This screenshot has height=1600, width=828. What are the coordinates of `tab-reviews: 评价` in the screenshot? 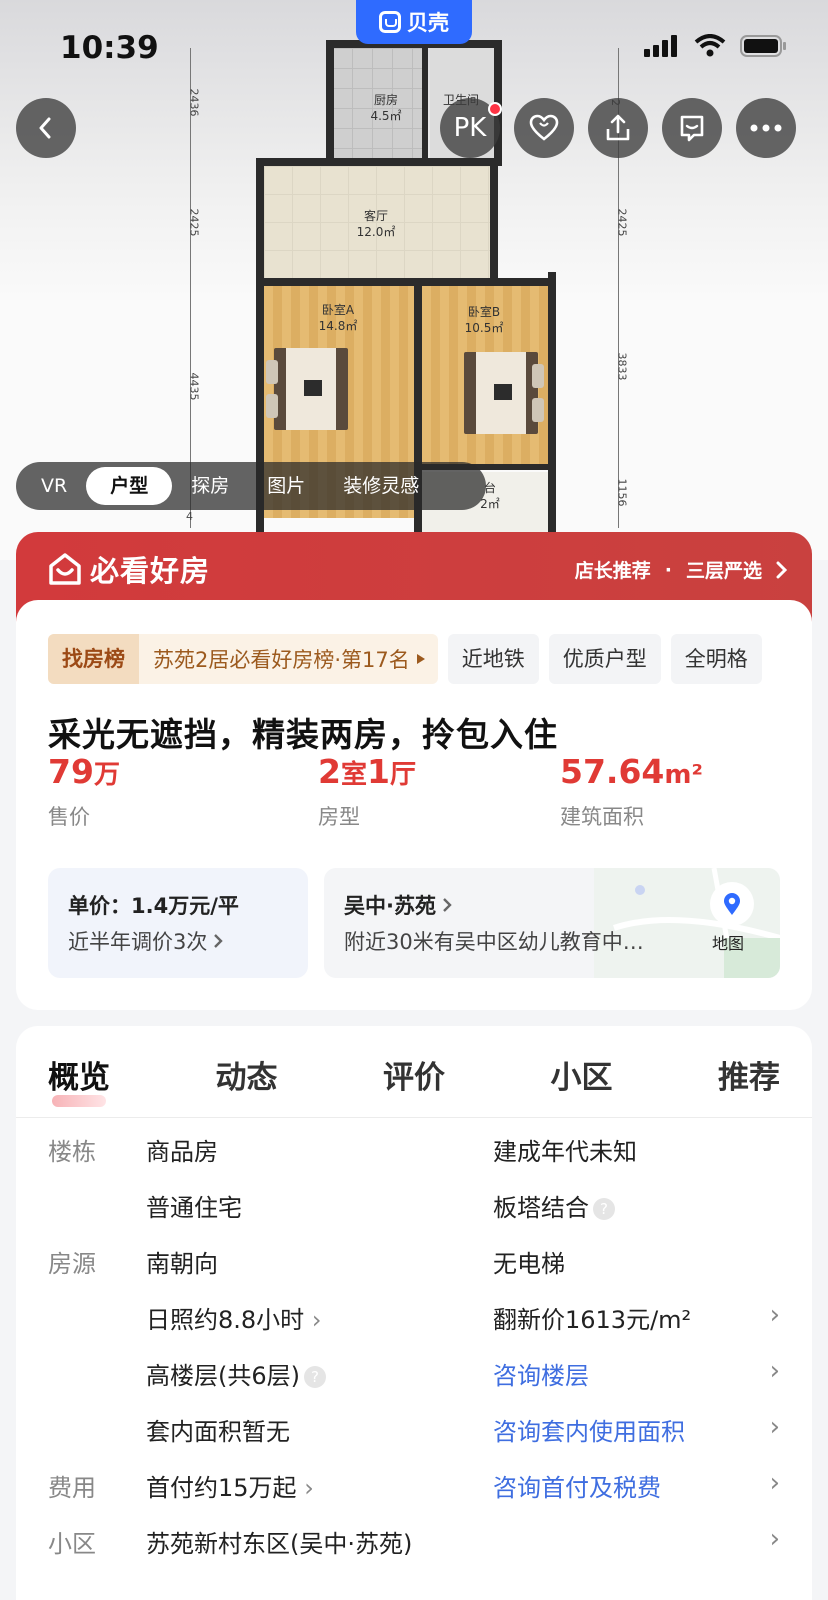 It's located at (414, 1074).